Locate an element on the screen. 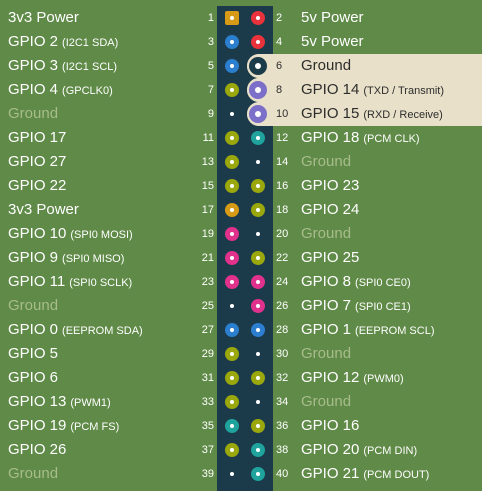 This screenshot has width=482, height=491. right-pin-label: GPIO 24 is located at coordinates (330, 210).